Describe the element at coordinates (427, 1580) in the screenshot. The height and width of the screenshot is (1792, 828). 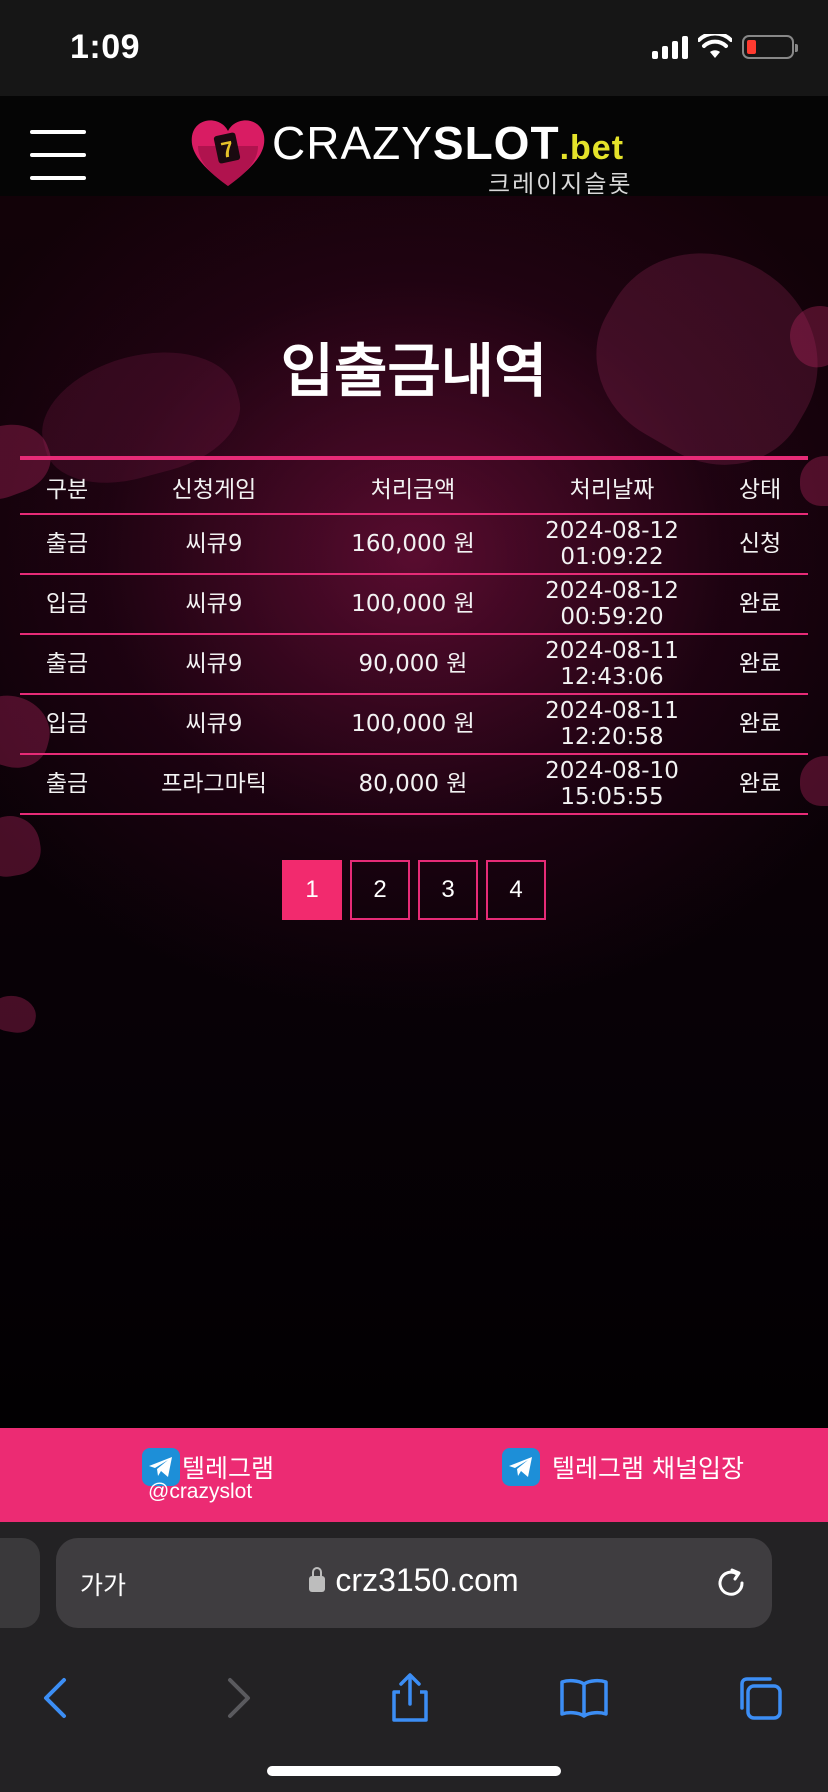
I see `url-text: crz3150.com` at that location.